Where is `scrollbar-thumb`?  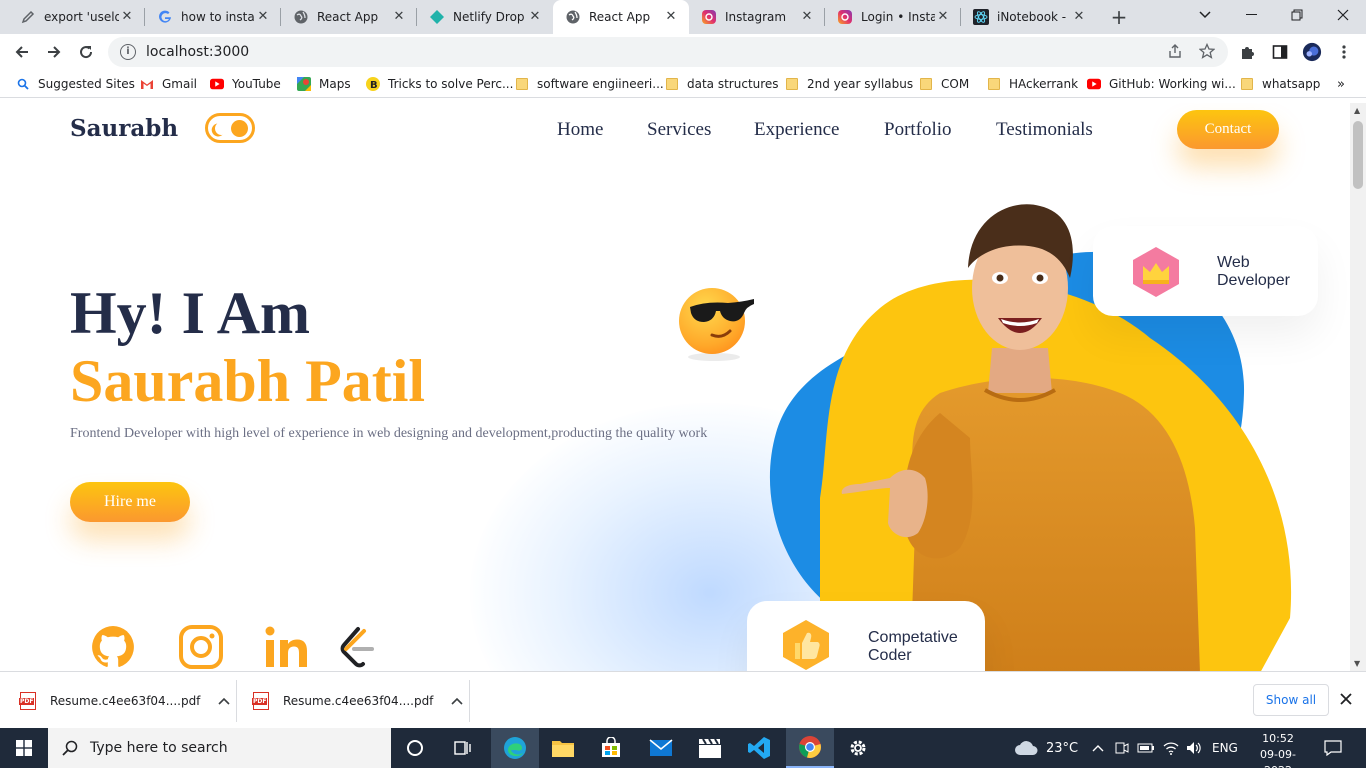
scrollbar-thumb is located at coordinates (1358, 155).